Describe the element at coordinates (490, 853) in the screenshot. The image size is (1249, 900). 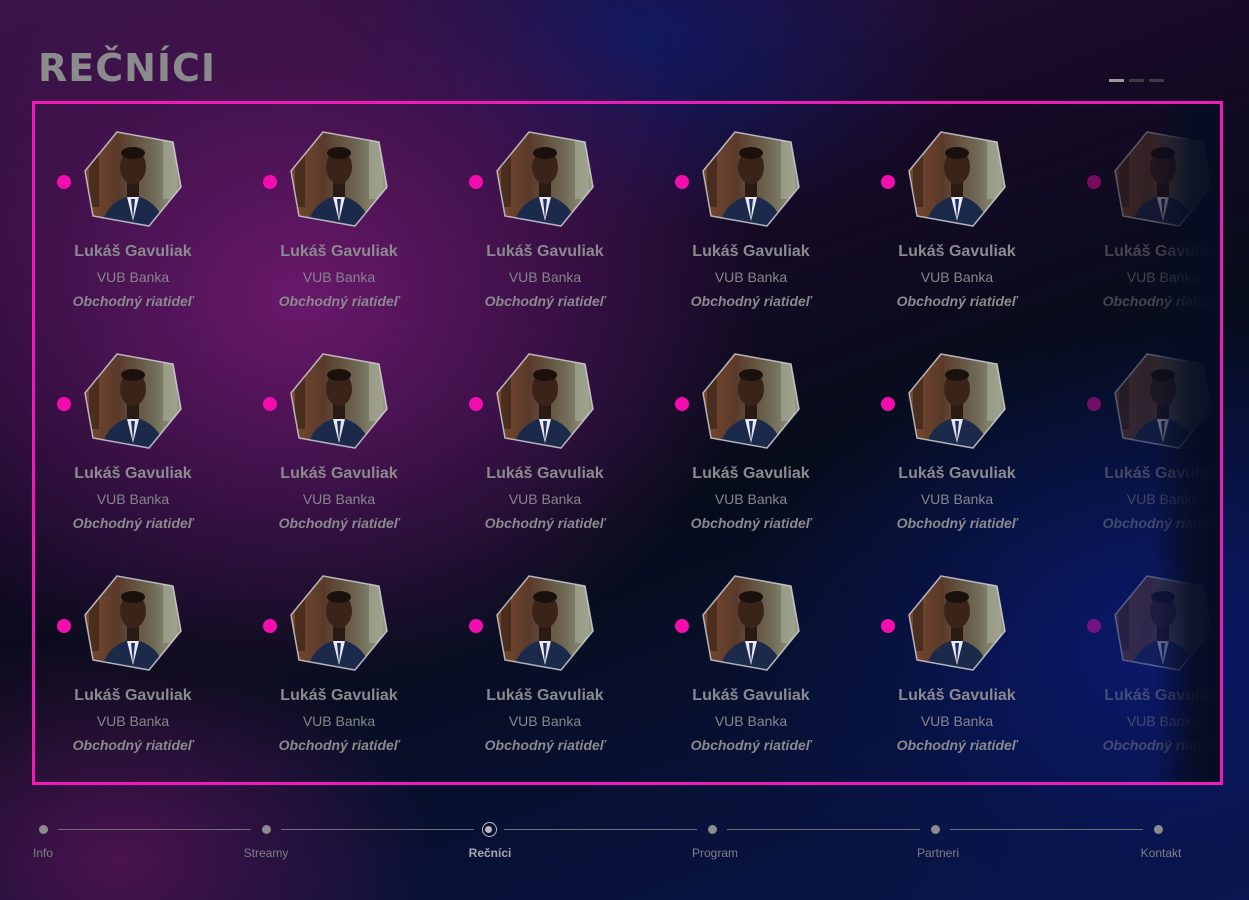
I see `timeline-label: Rečníci` at that location.